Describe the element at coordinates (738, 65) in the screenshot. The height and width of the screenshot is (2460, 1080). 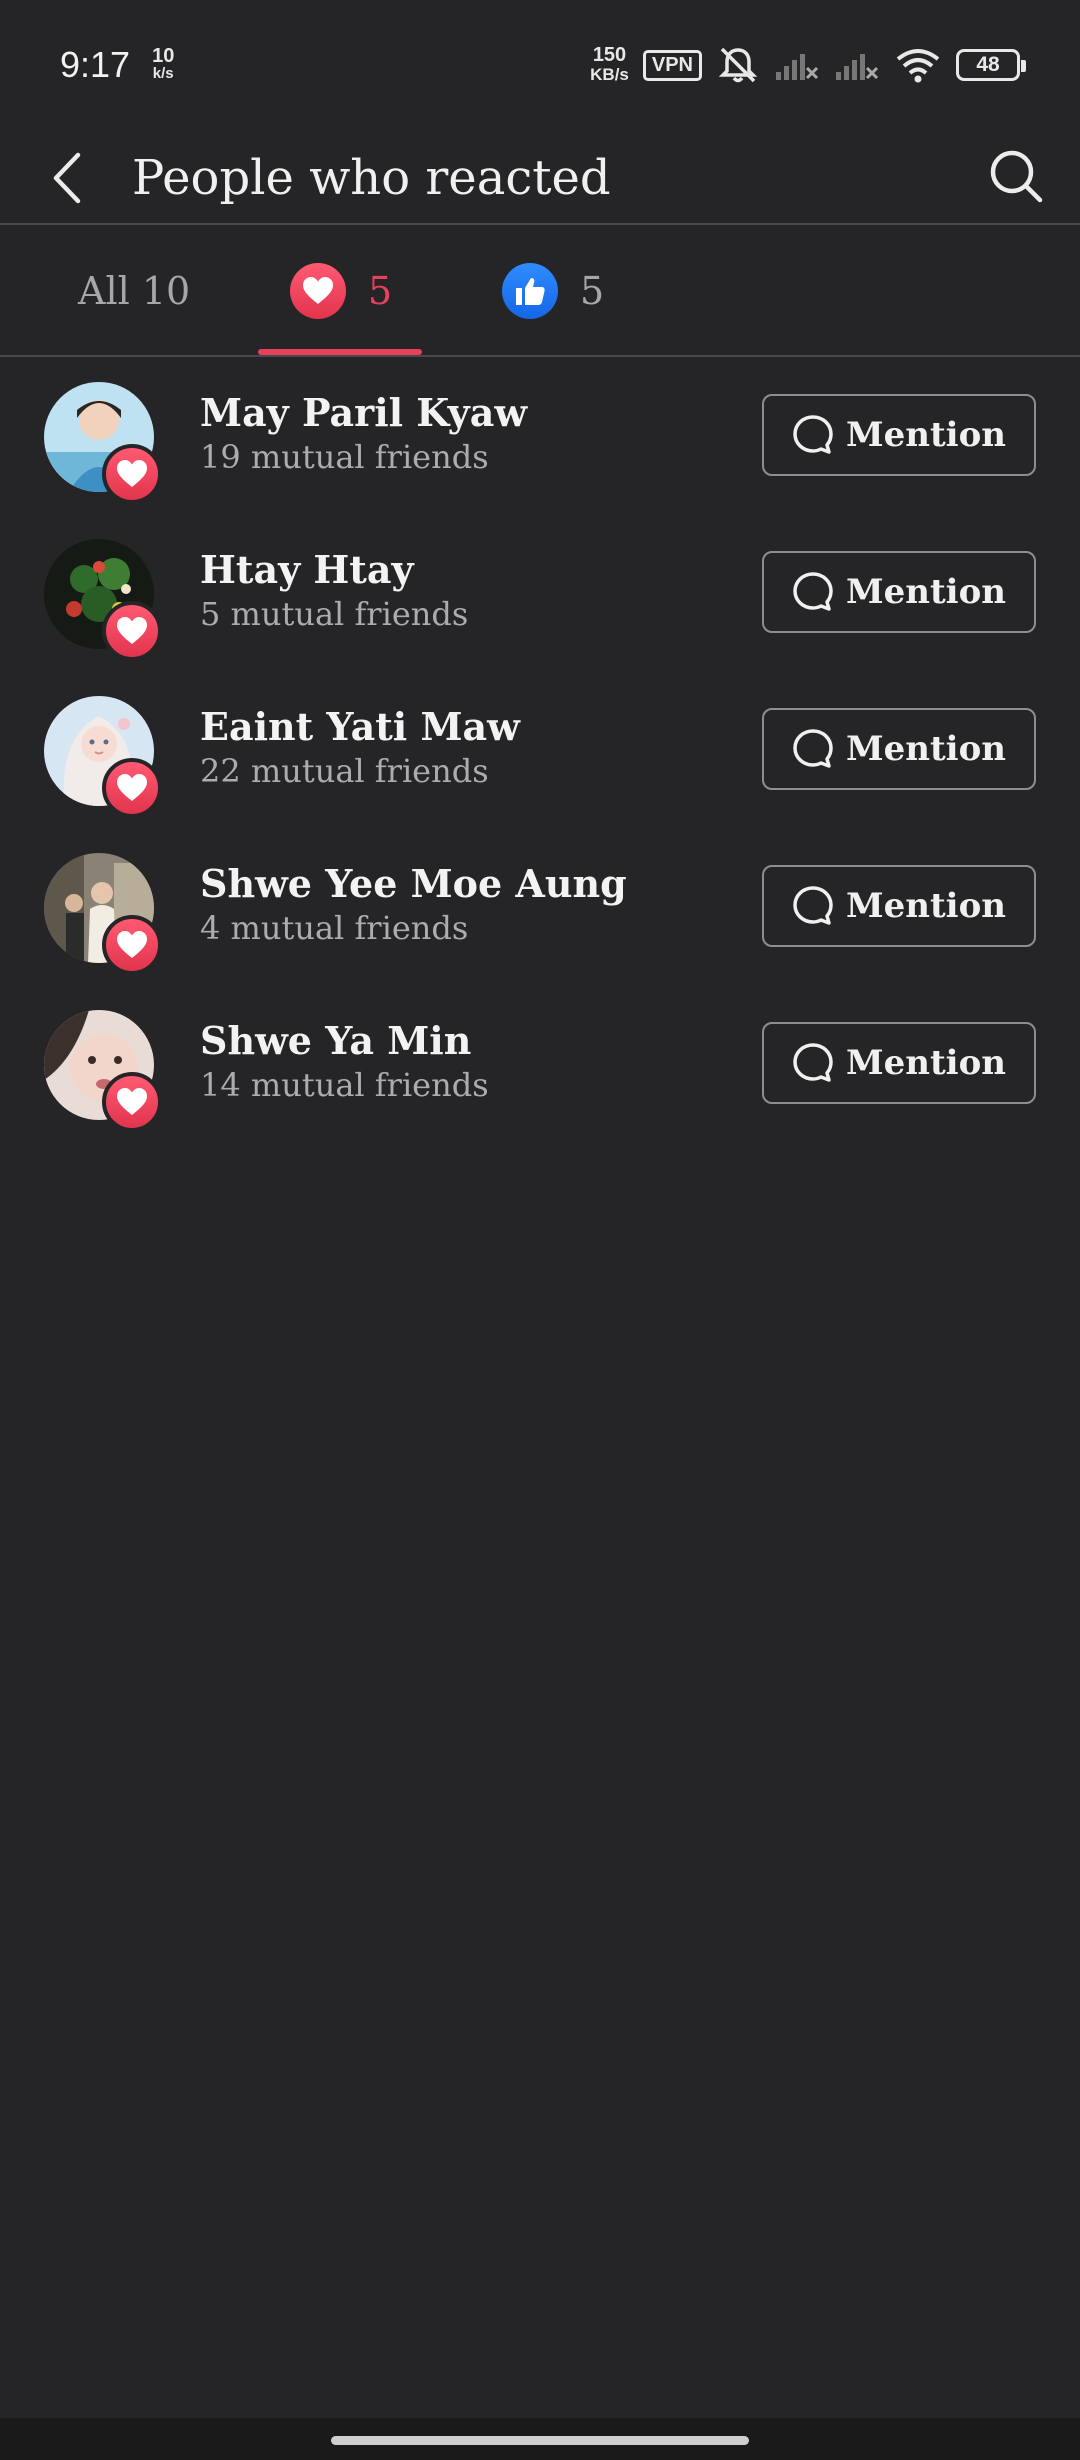
I see `mute-bell-icon` at that location.